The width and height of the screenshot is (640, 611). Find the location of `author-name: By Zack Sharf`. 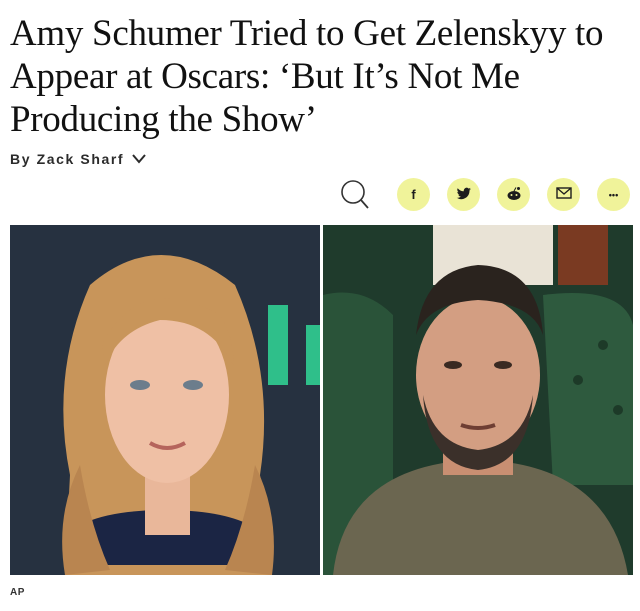

author-name: By Zack Sharf is located at coordinates (67, 159).